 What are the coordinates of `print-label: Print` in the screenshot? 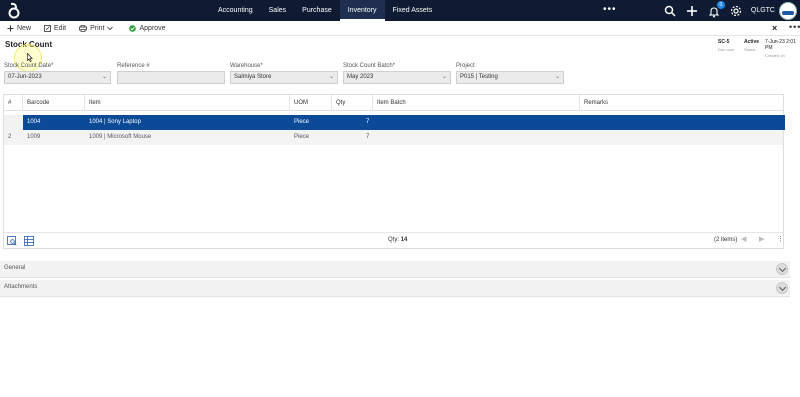 It's located at (97, 28).